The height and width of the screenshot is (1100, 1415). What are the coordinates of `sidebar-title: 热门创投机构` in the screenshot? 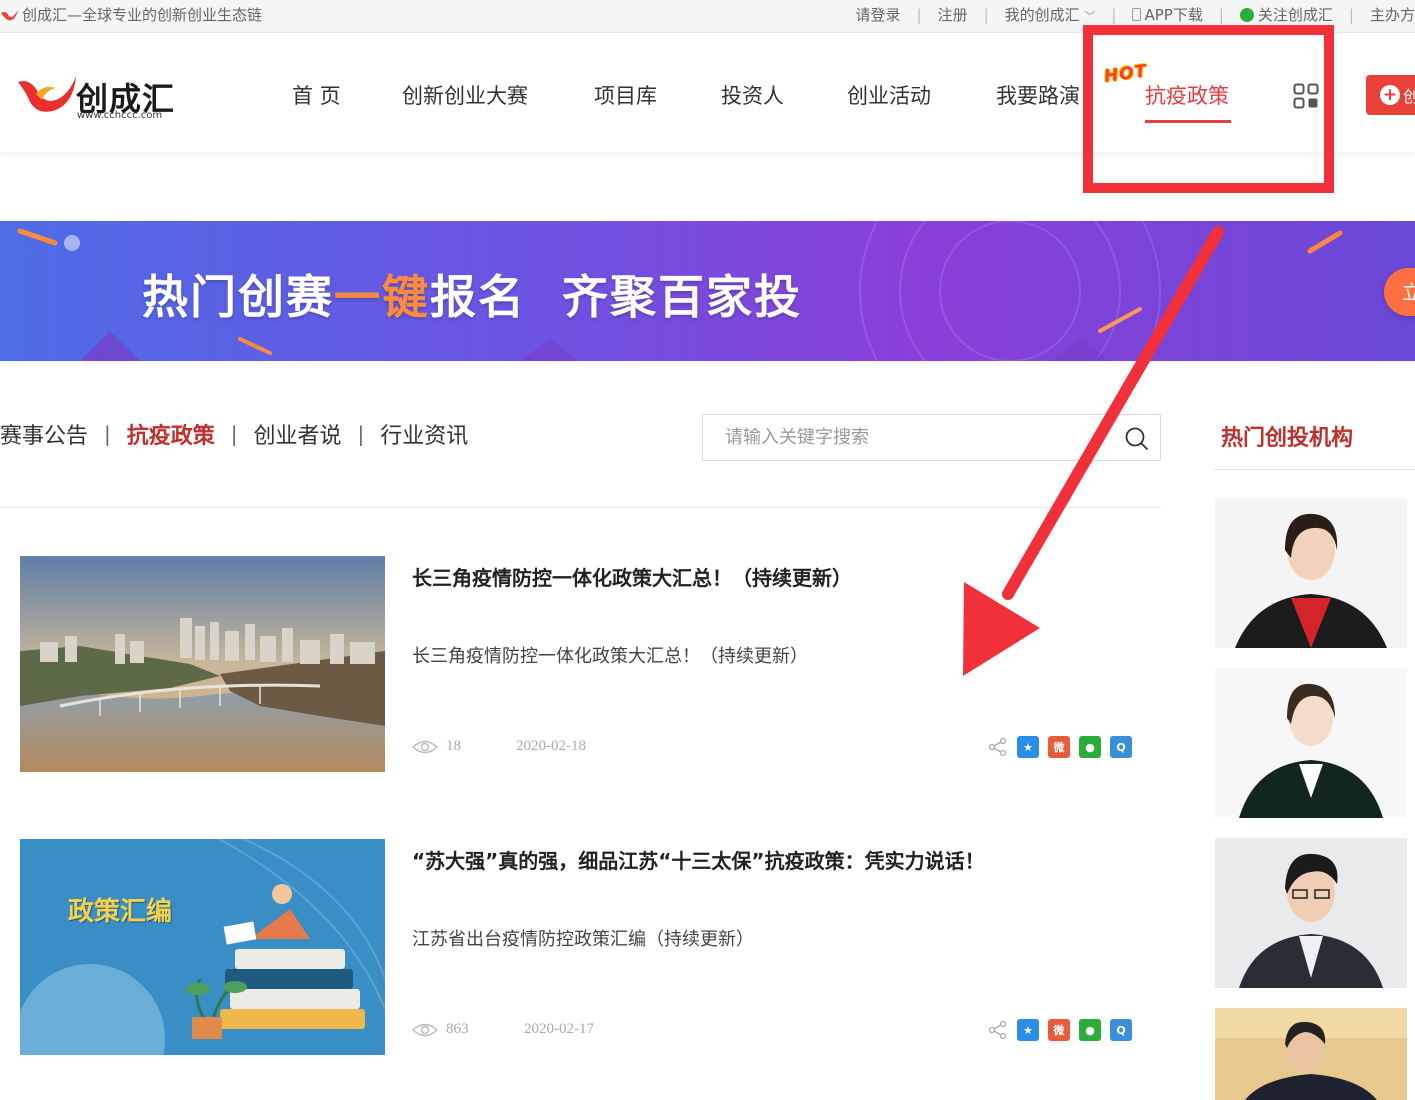 It's located at (1287, 438).